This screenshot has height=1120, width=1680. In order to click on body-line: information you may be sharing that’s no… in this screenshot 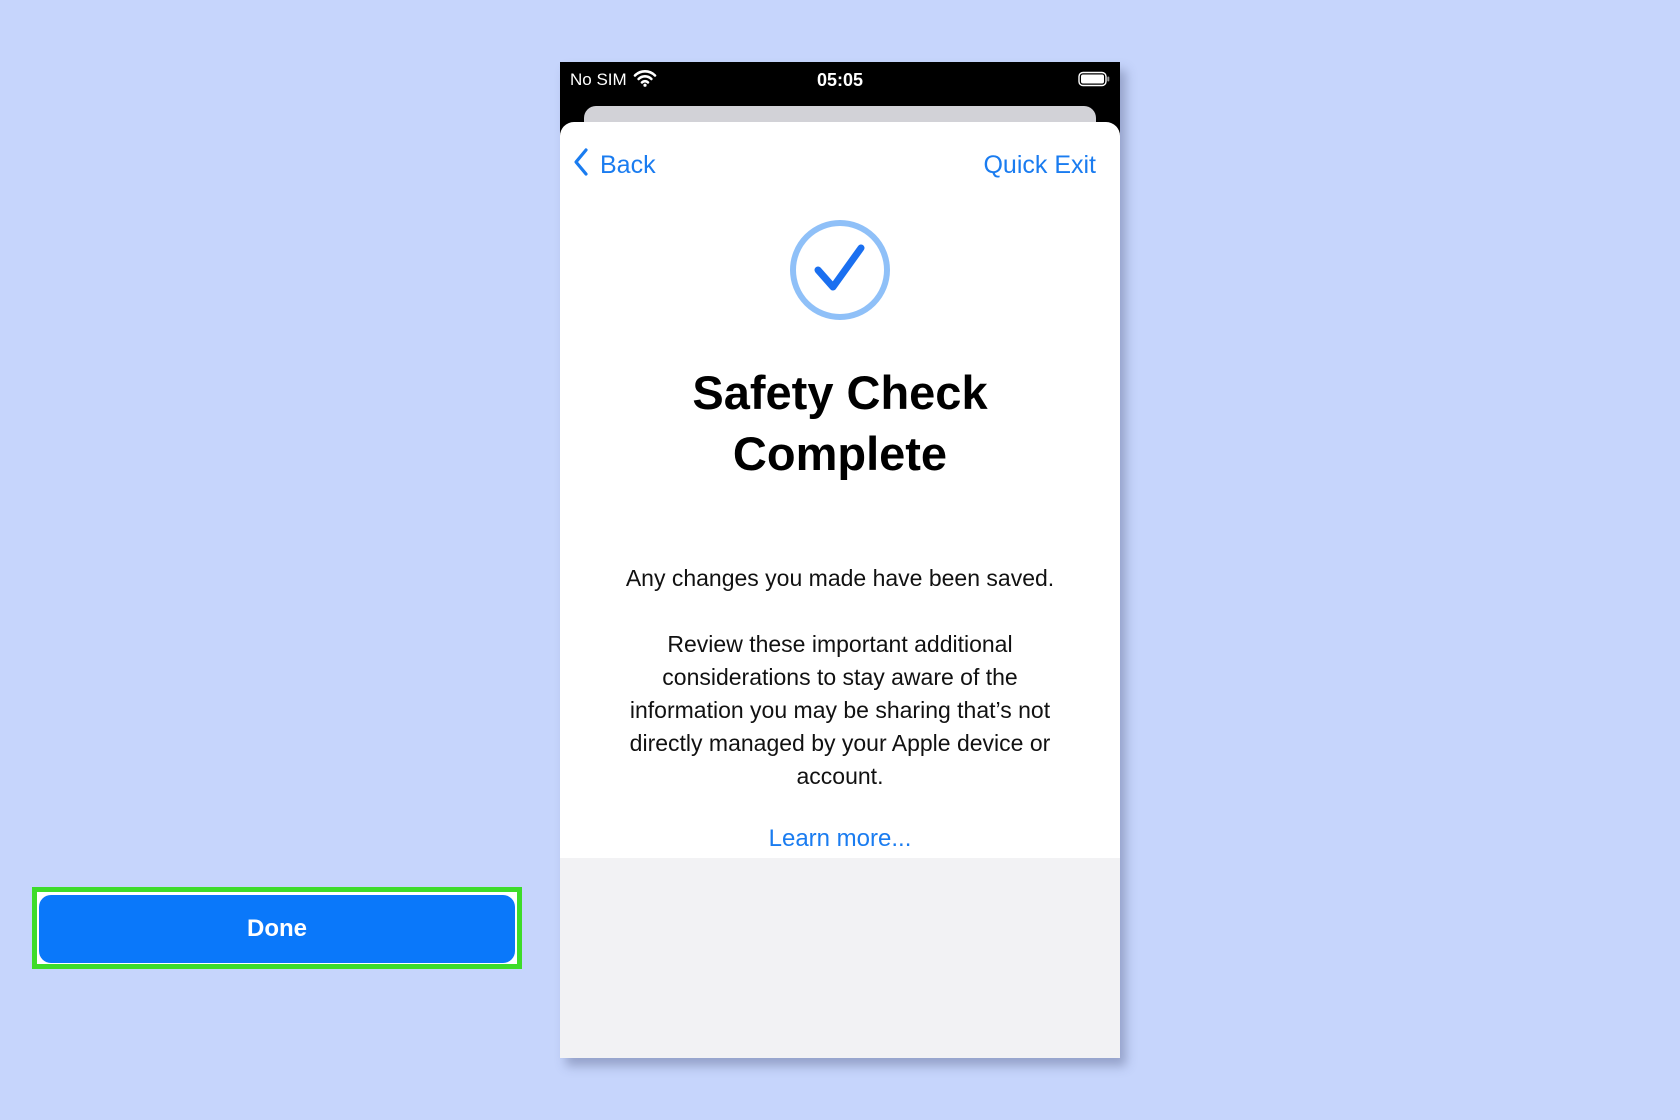, I will do `click(840, 710)`.